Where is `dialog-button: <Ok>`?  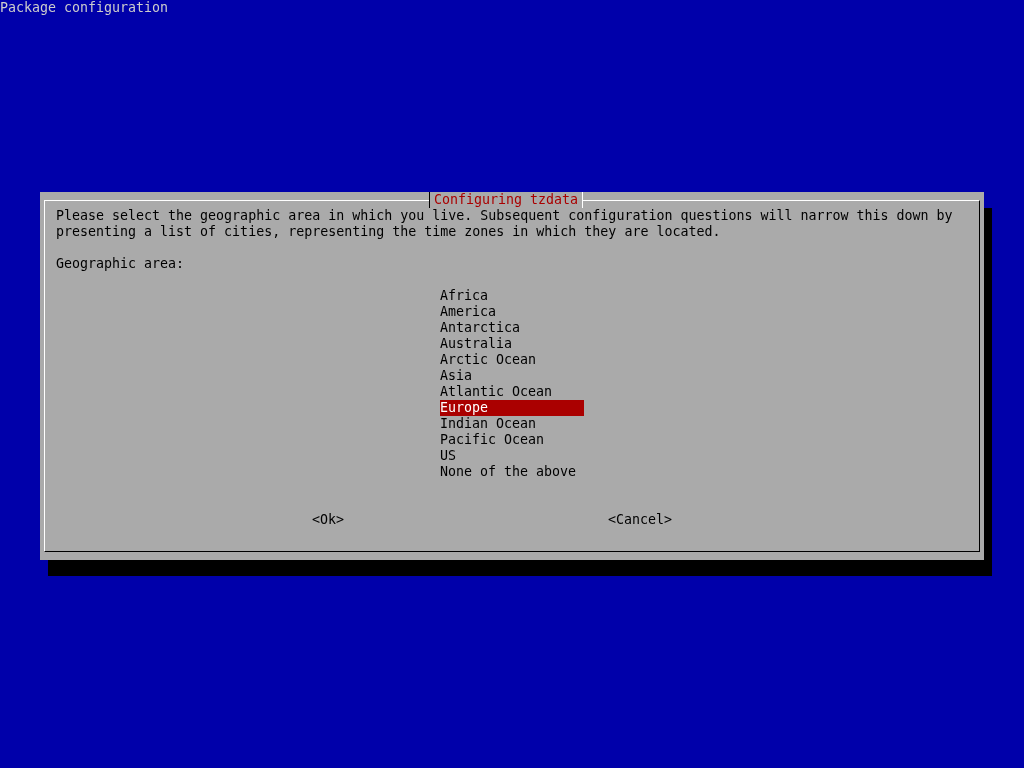 dialog-button: <Ok> is located at coordinates (328, 520).